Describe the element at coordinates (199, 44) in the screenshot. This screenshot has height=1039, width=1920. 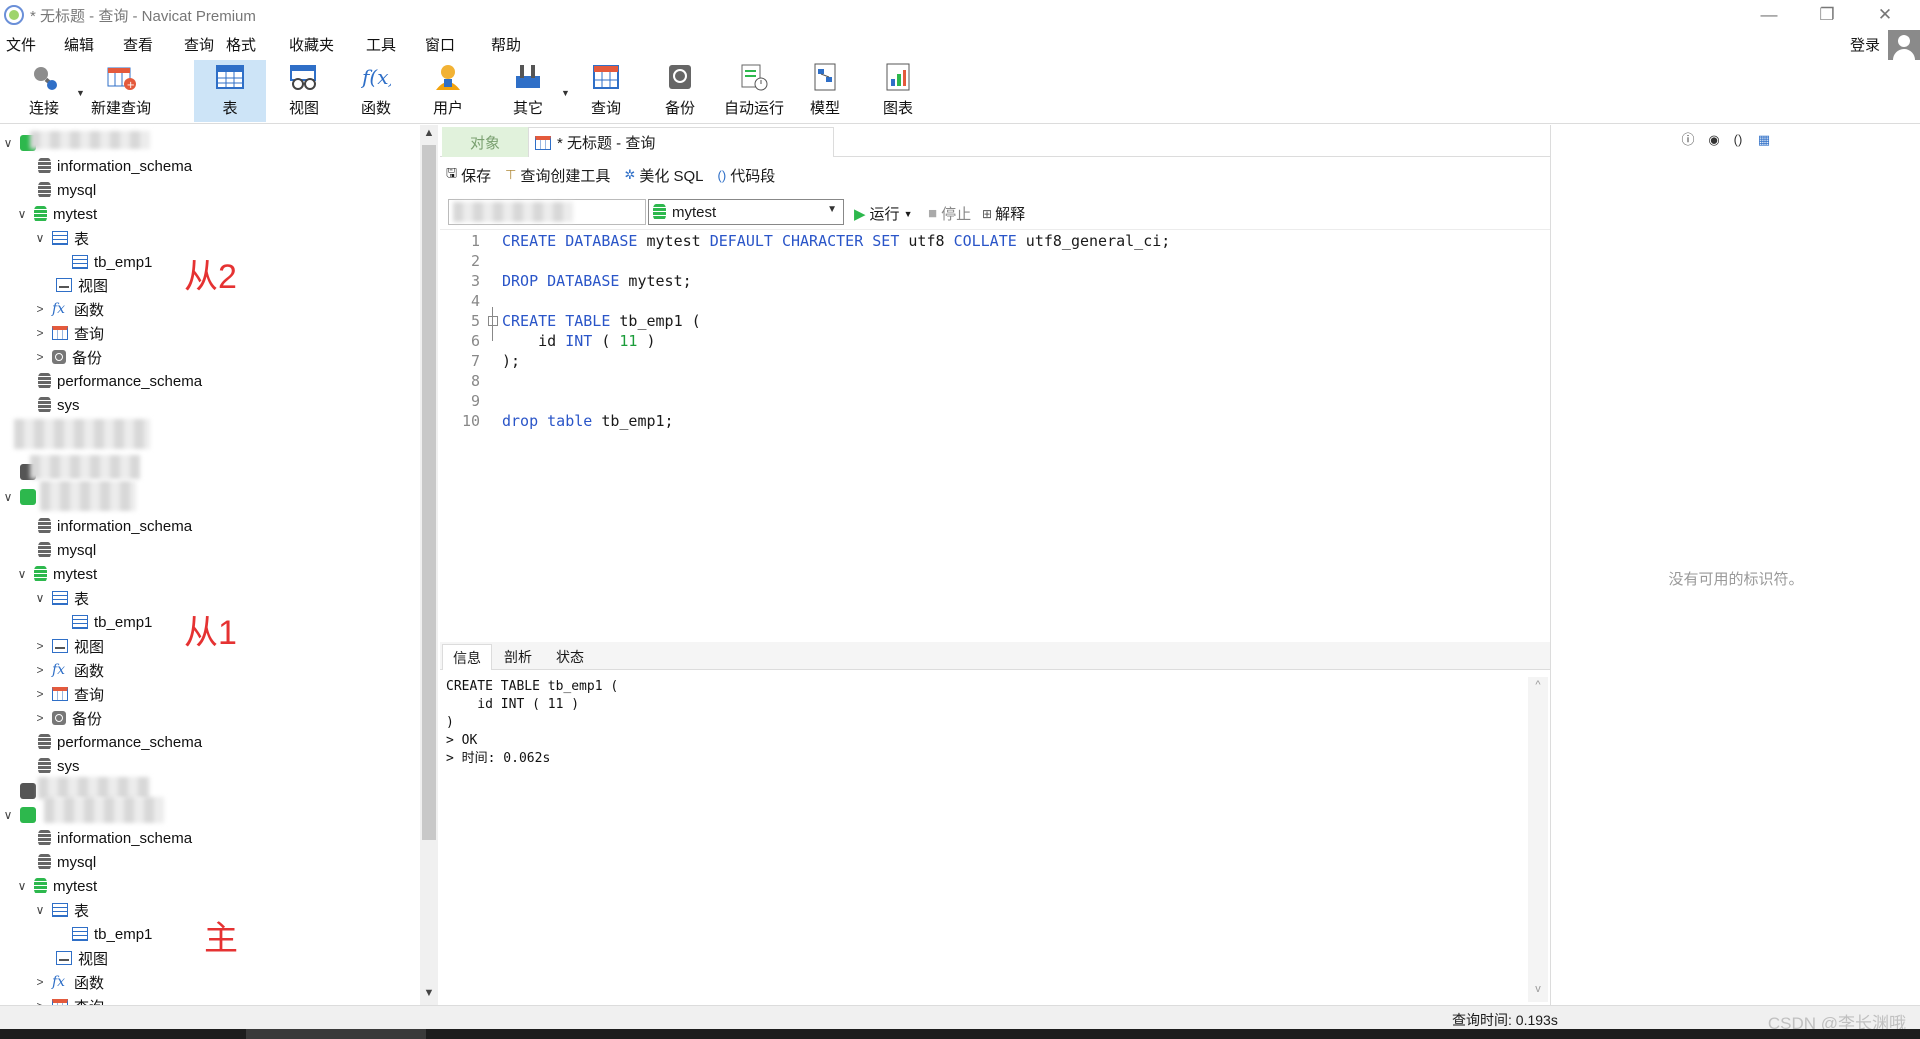
I see `menu-query: 查询` at that location.